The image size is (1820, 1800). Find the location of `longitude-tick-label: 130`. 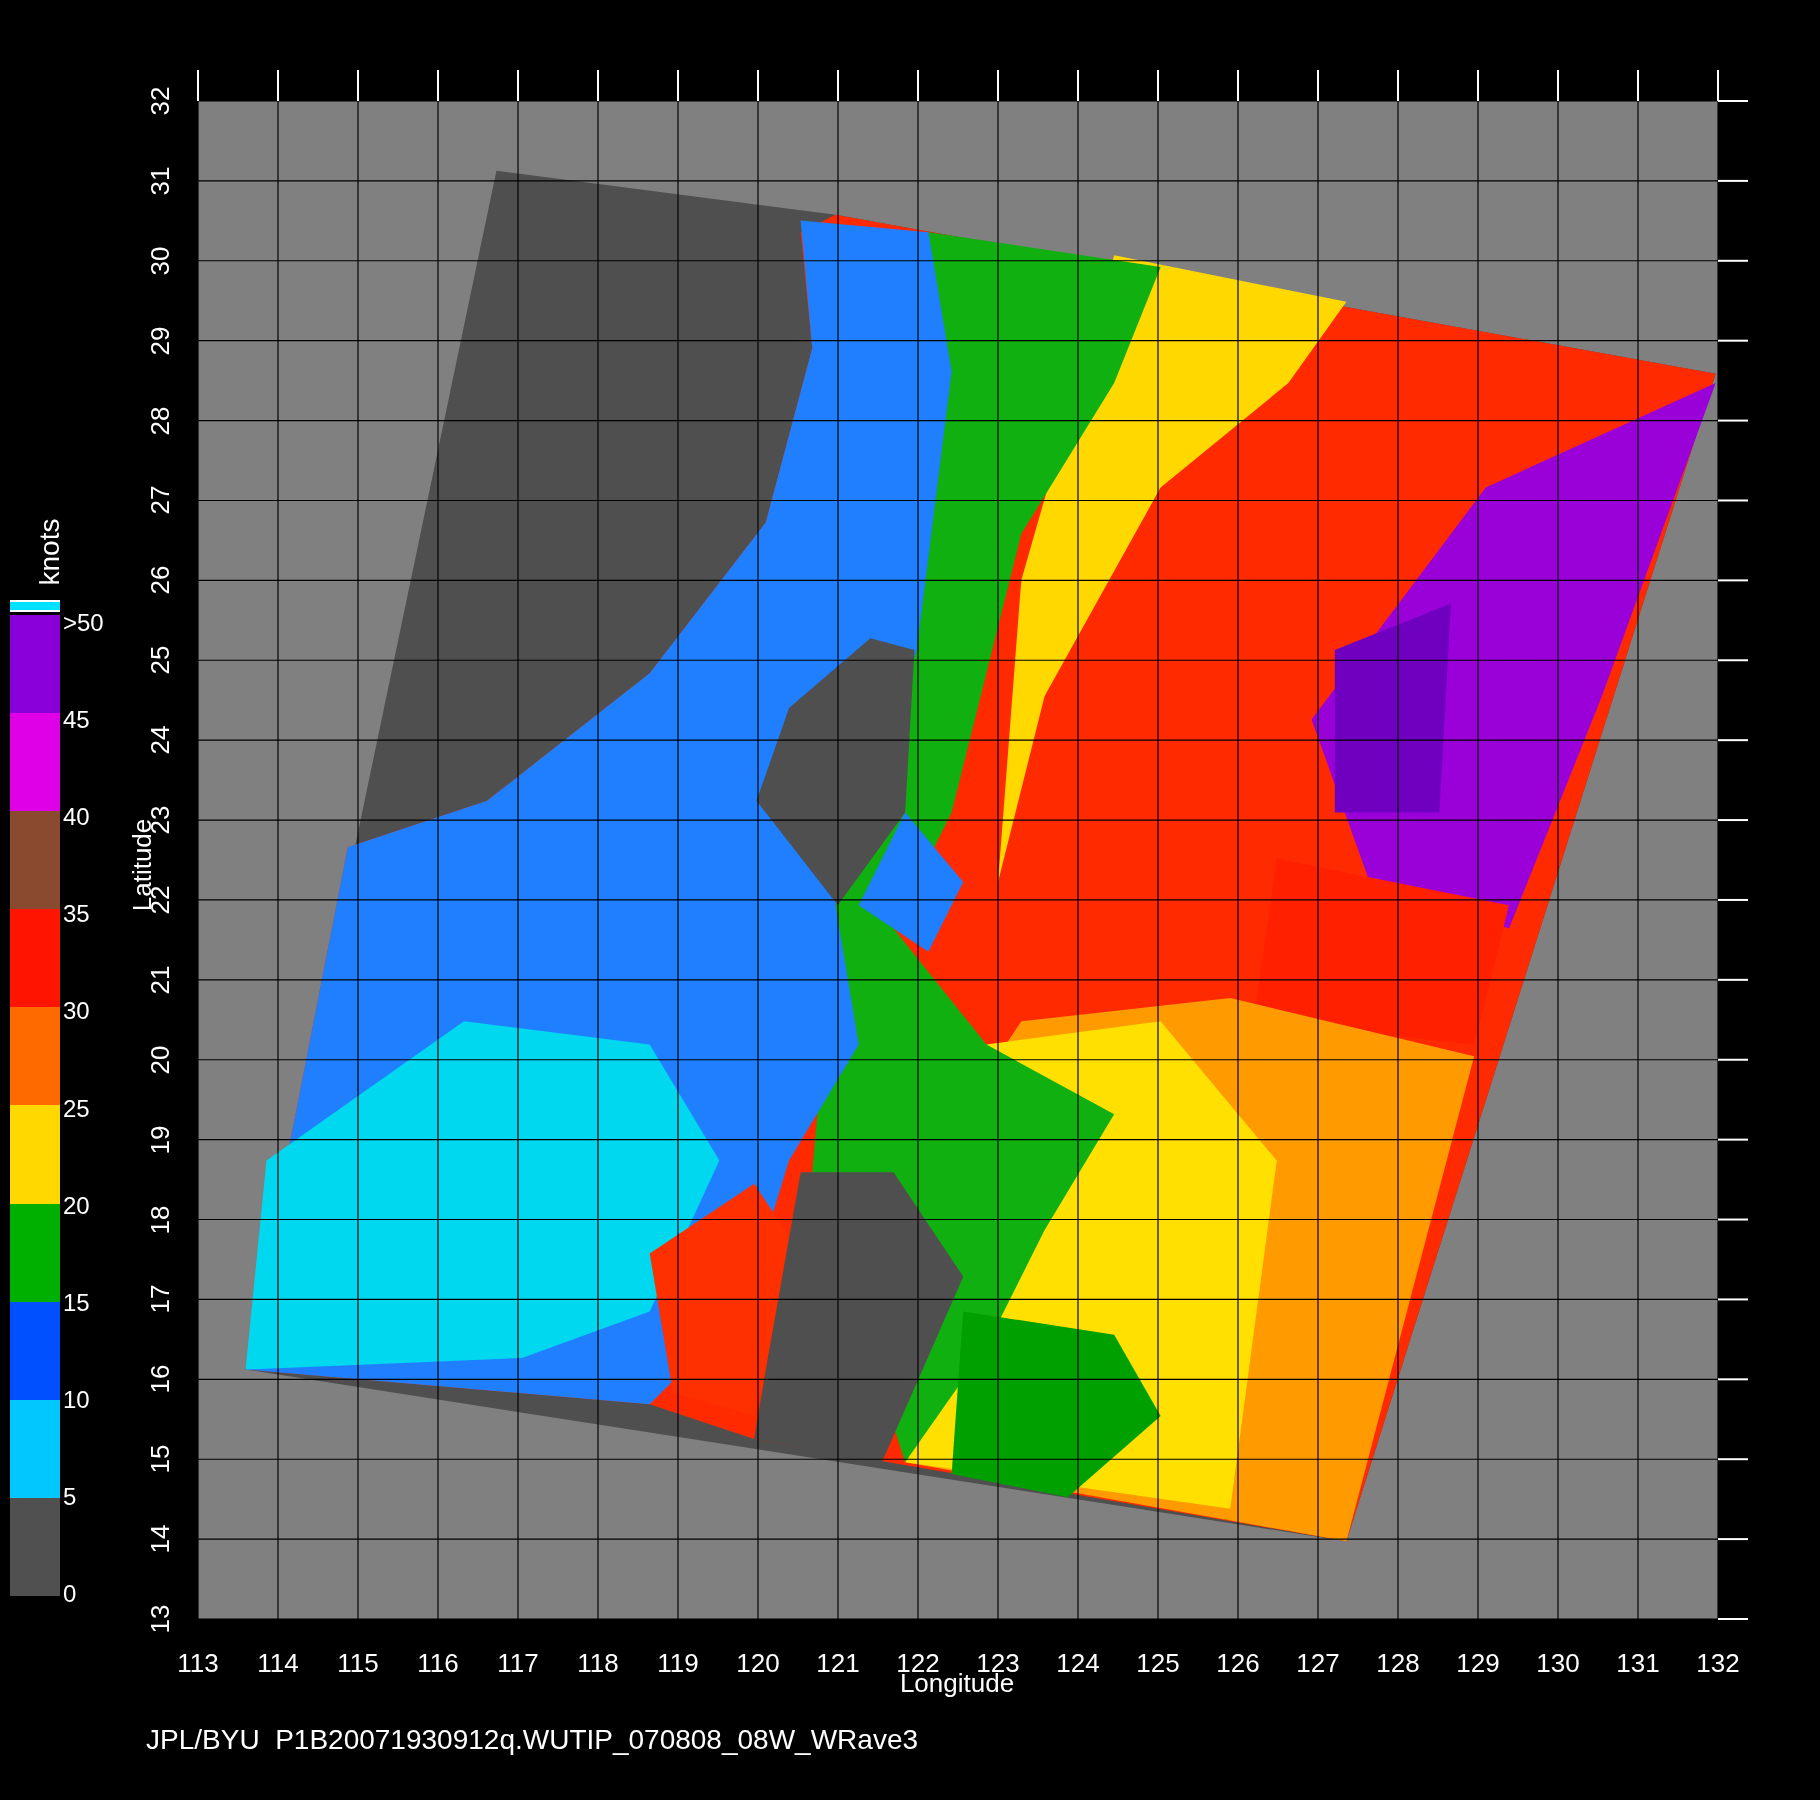

longitude-tick-label: 130 is located at coordinates (1558, 1663).